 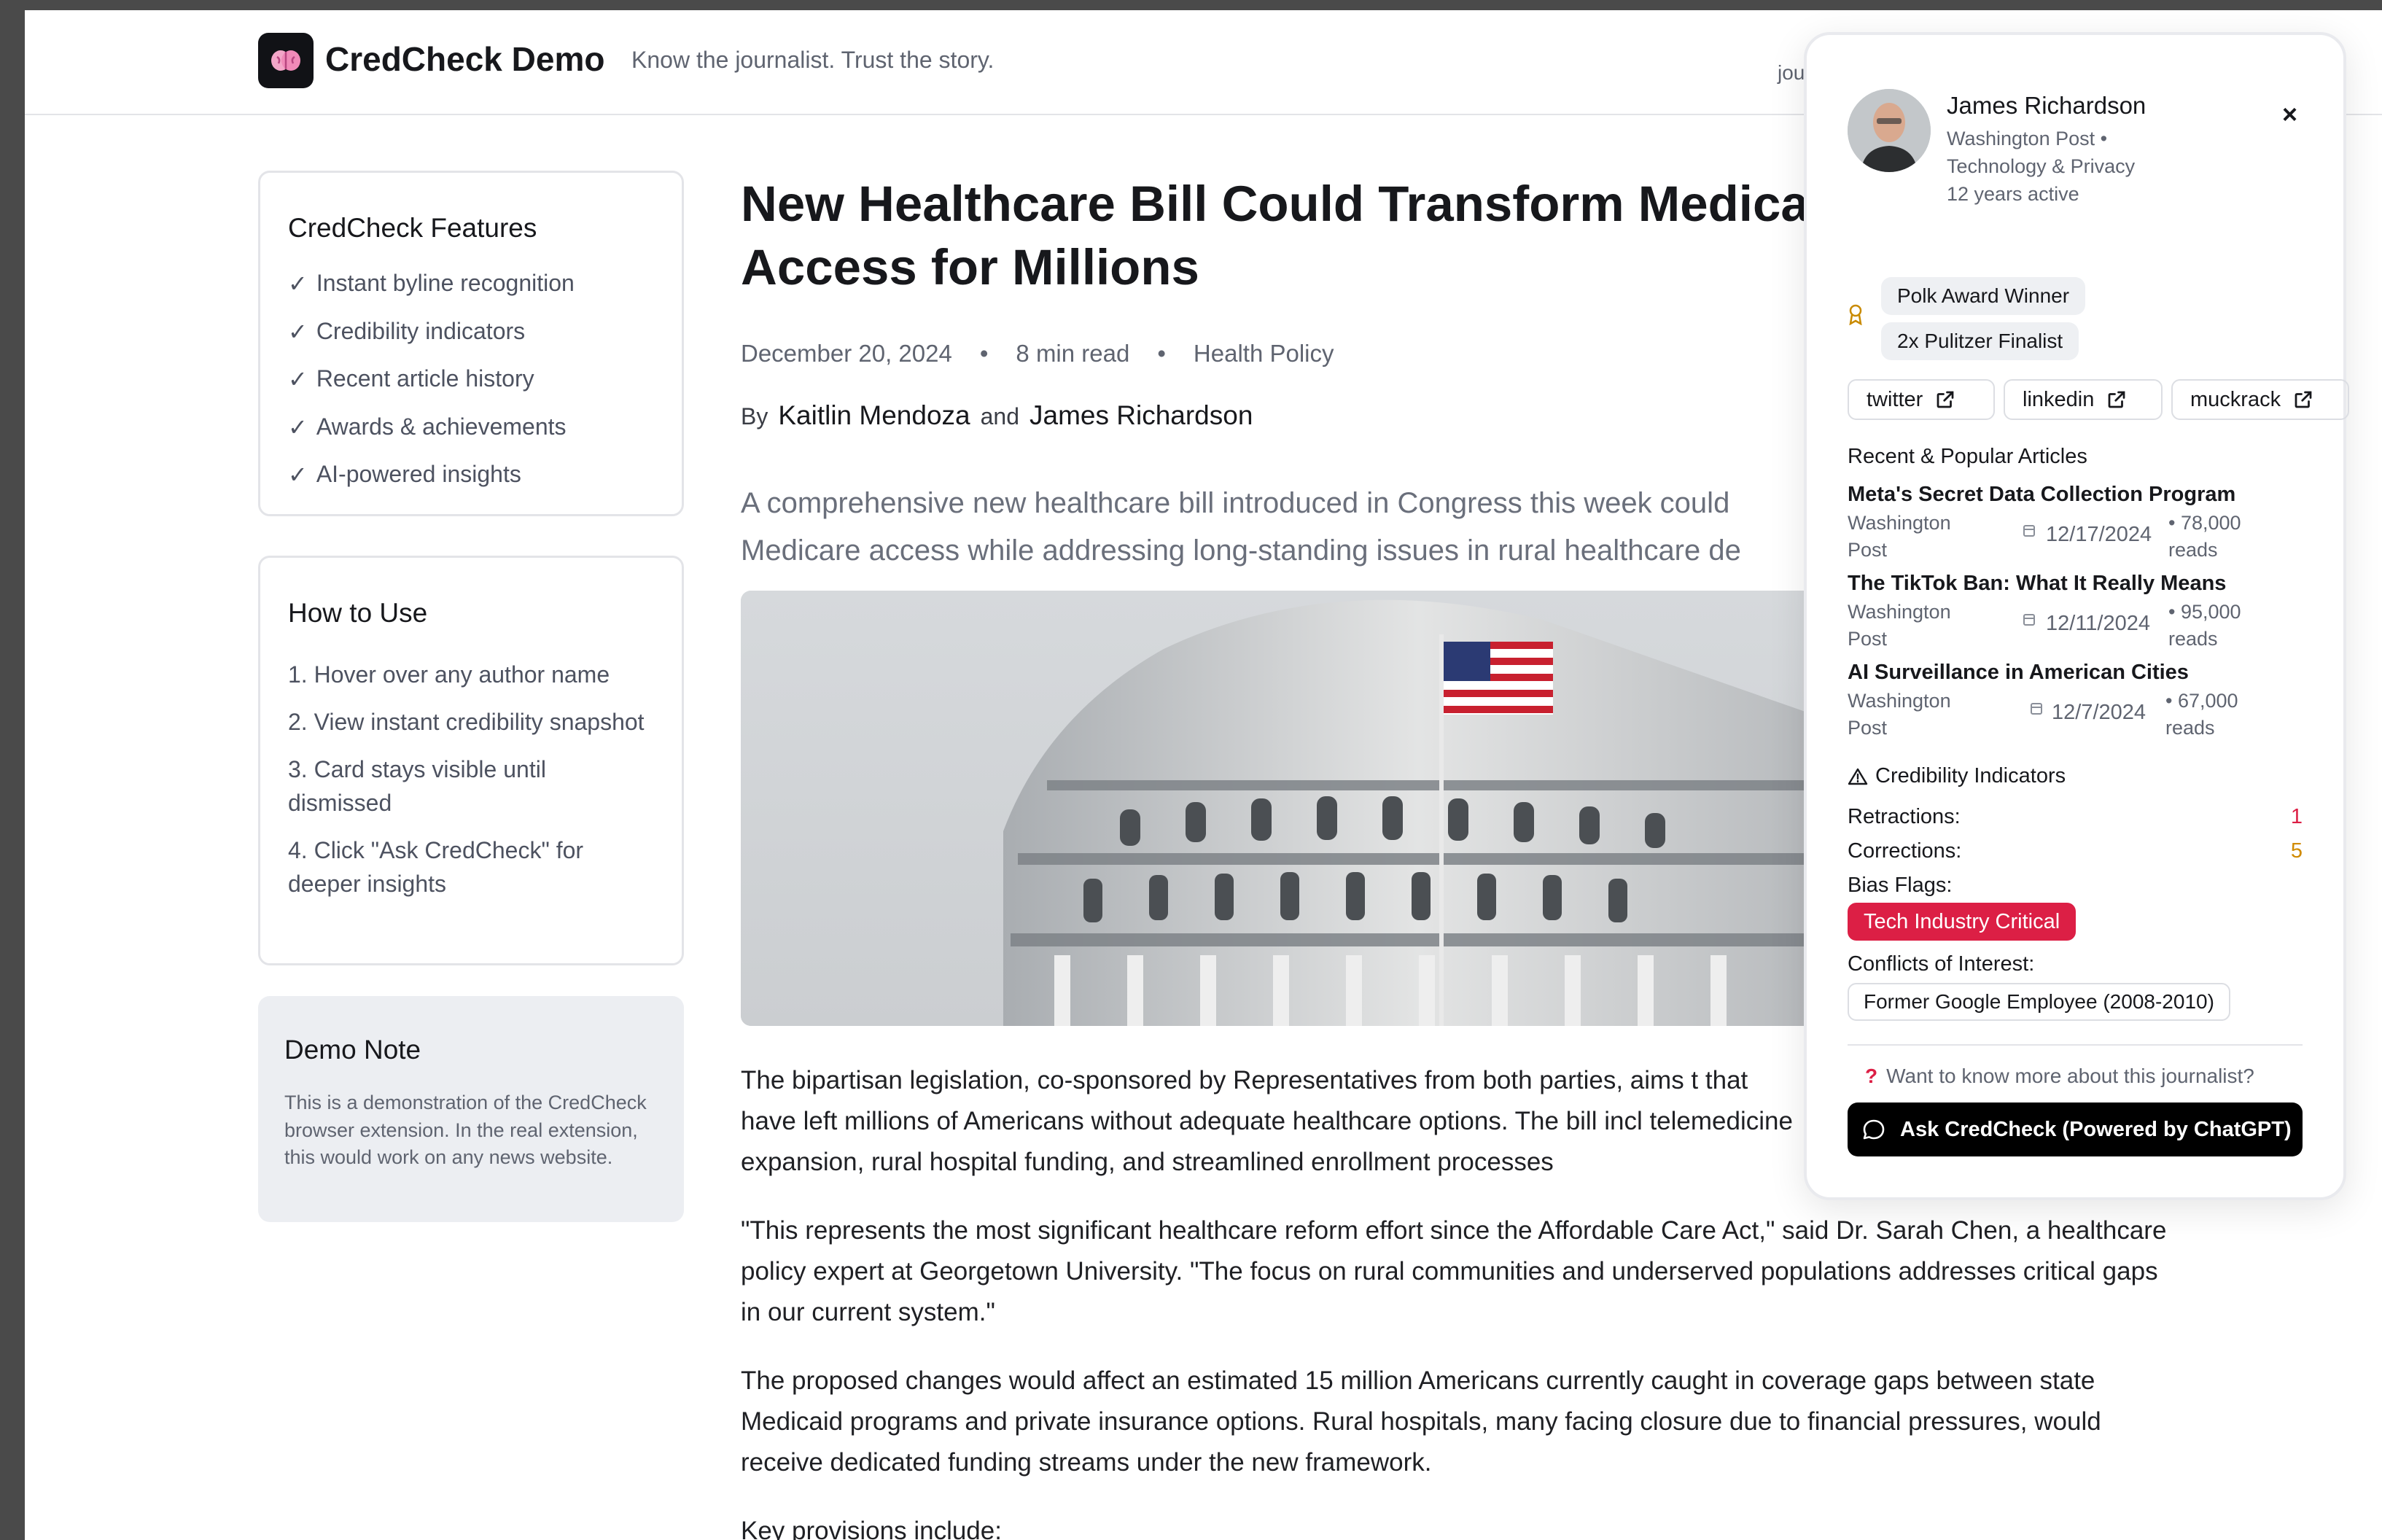 I want to click on twitter-link: twitter, so click(x=1921, y=399).